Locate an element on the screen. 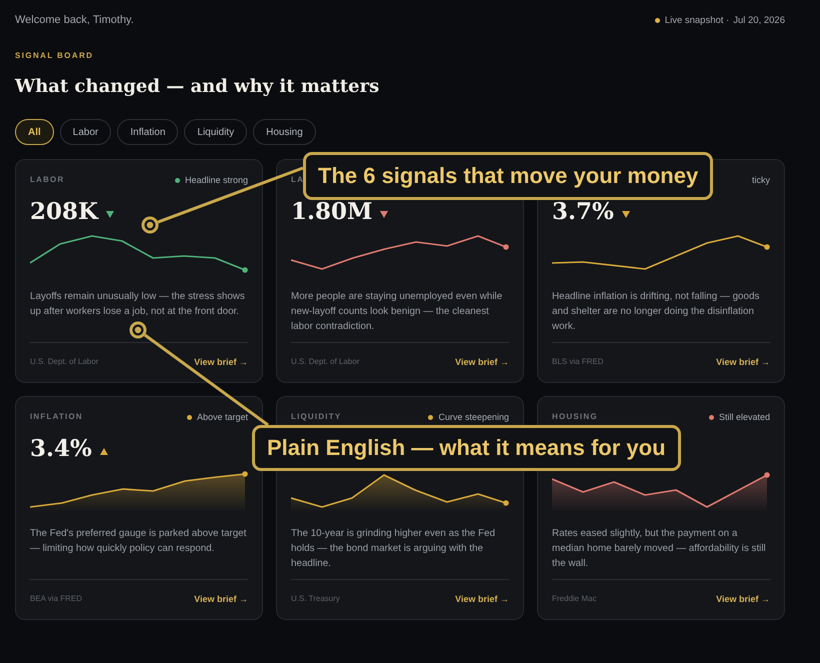 Image resolution: width=820 pixels, height=663 pixels. status-label: ticky is located at coordinates (761, 180).